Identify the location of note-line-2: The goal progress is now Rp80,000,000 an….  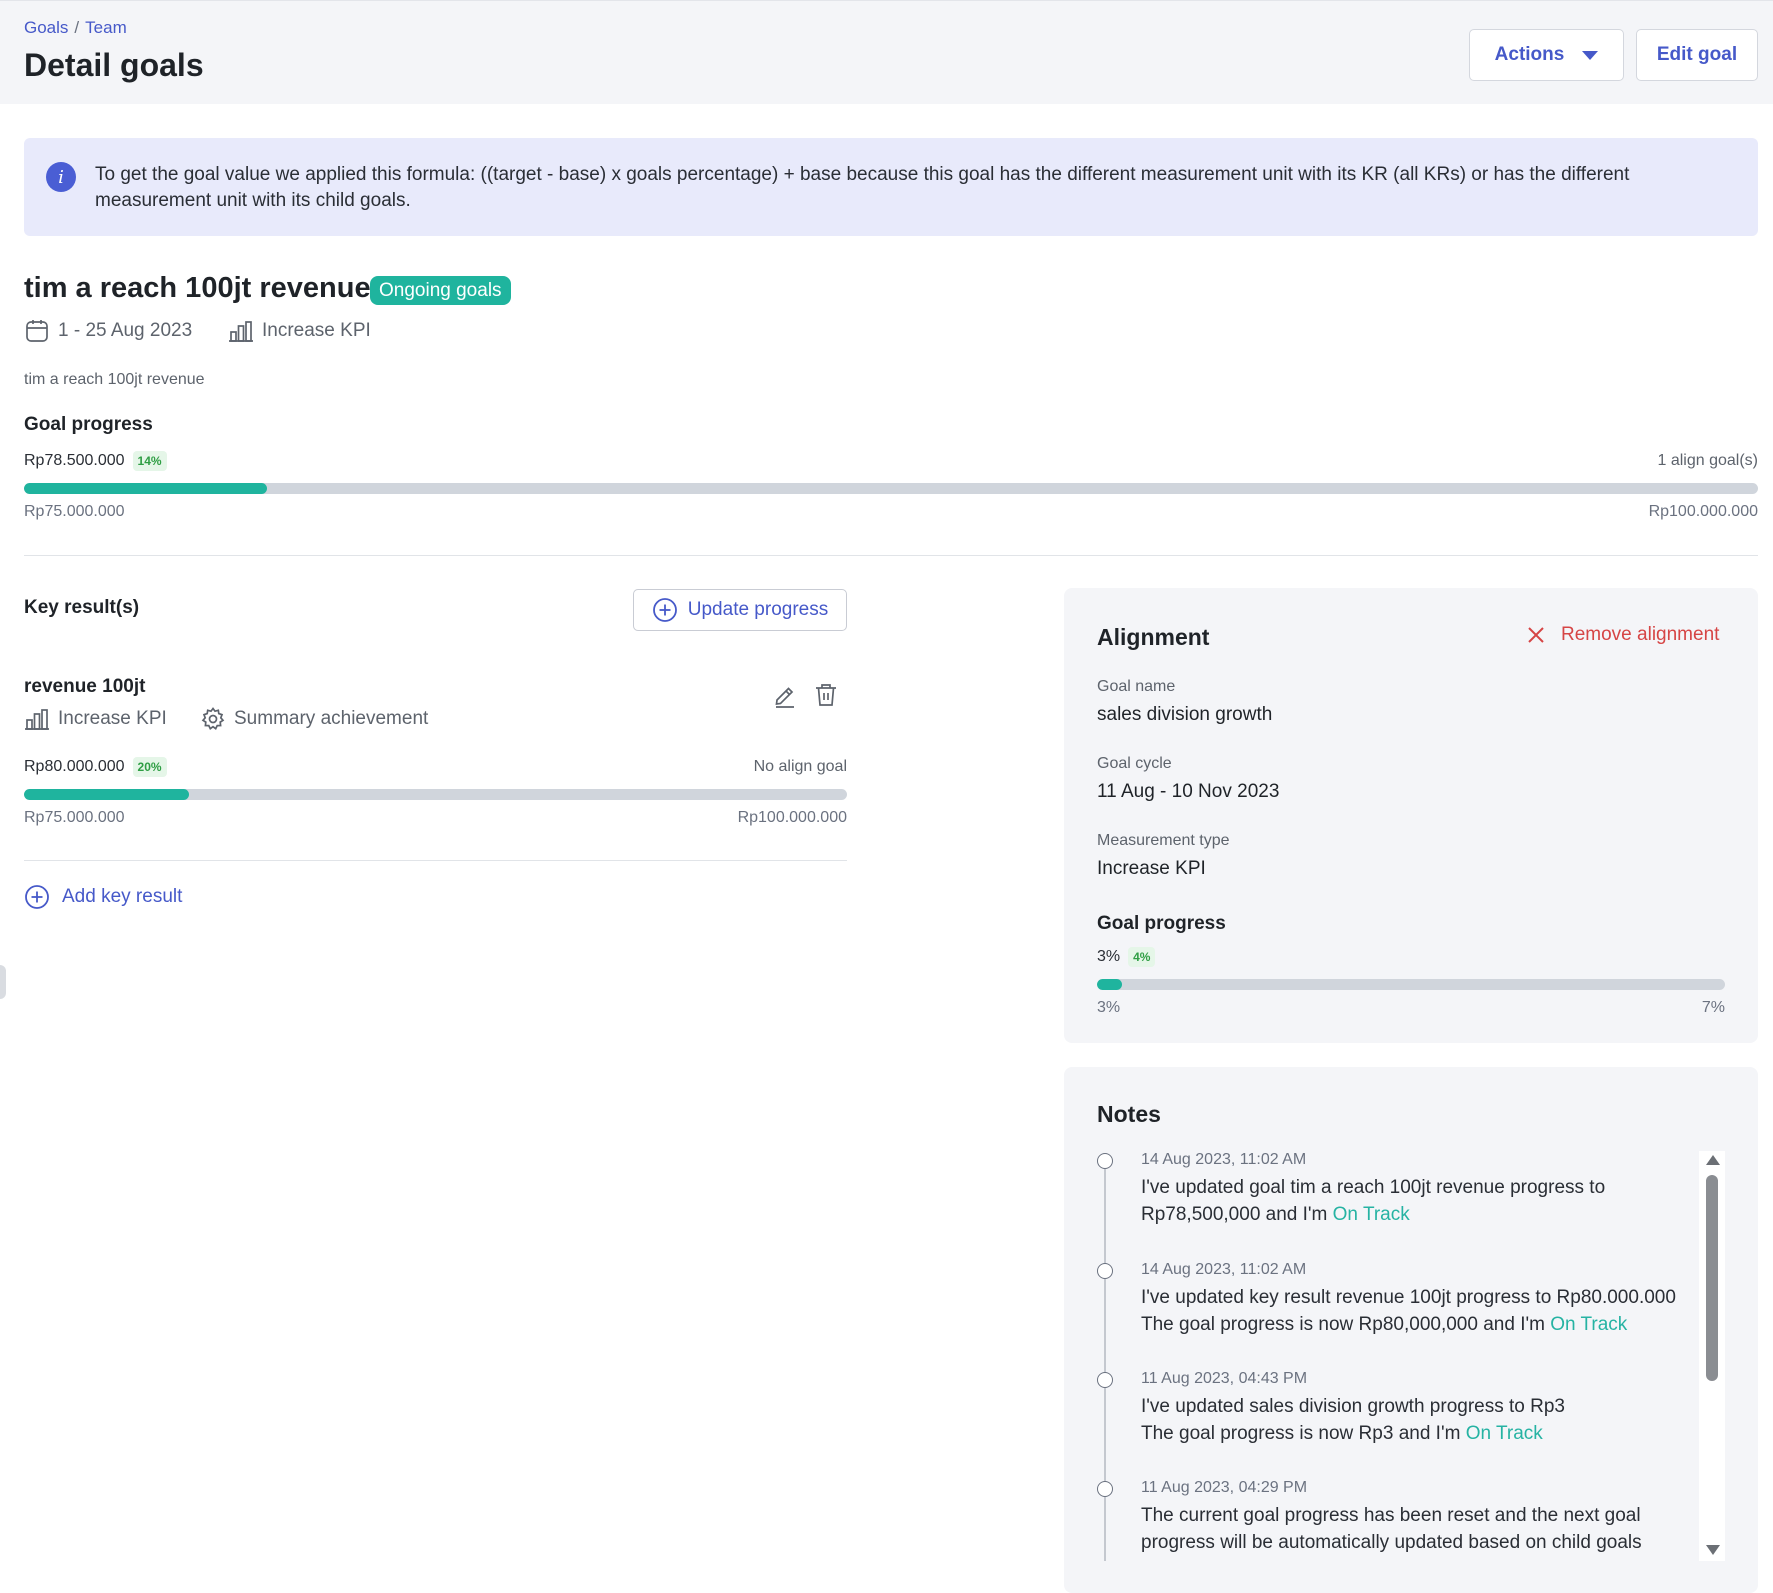
(1433, 1324).